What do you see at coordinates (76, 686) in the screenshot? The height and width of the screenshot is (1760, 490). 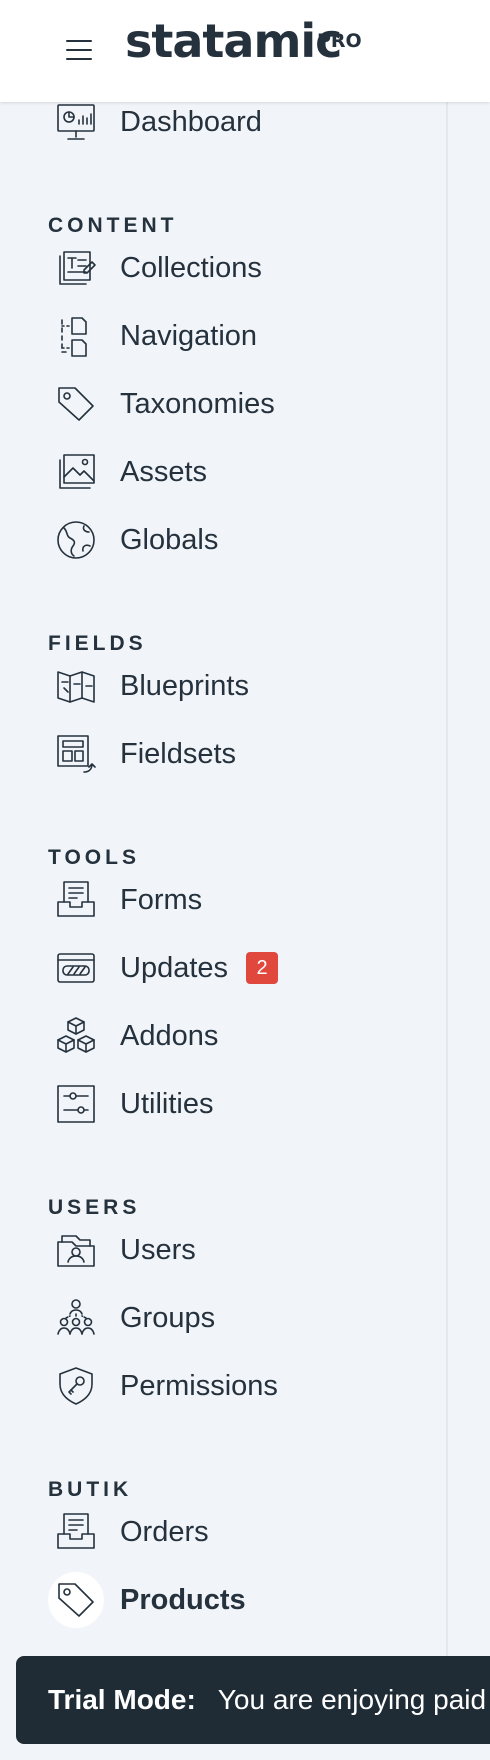 I see `blueprints-icon` at bounding box center [76, 686].